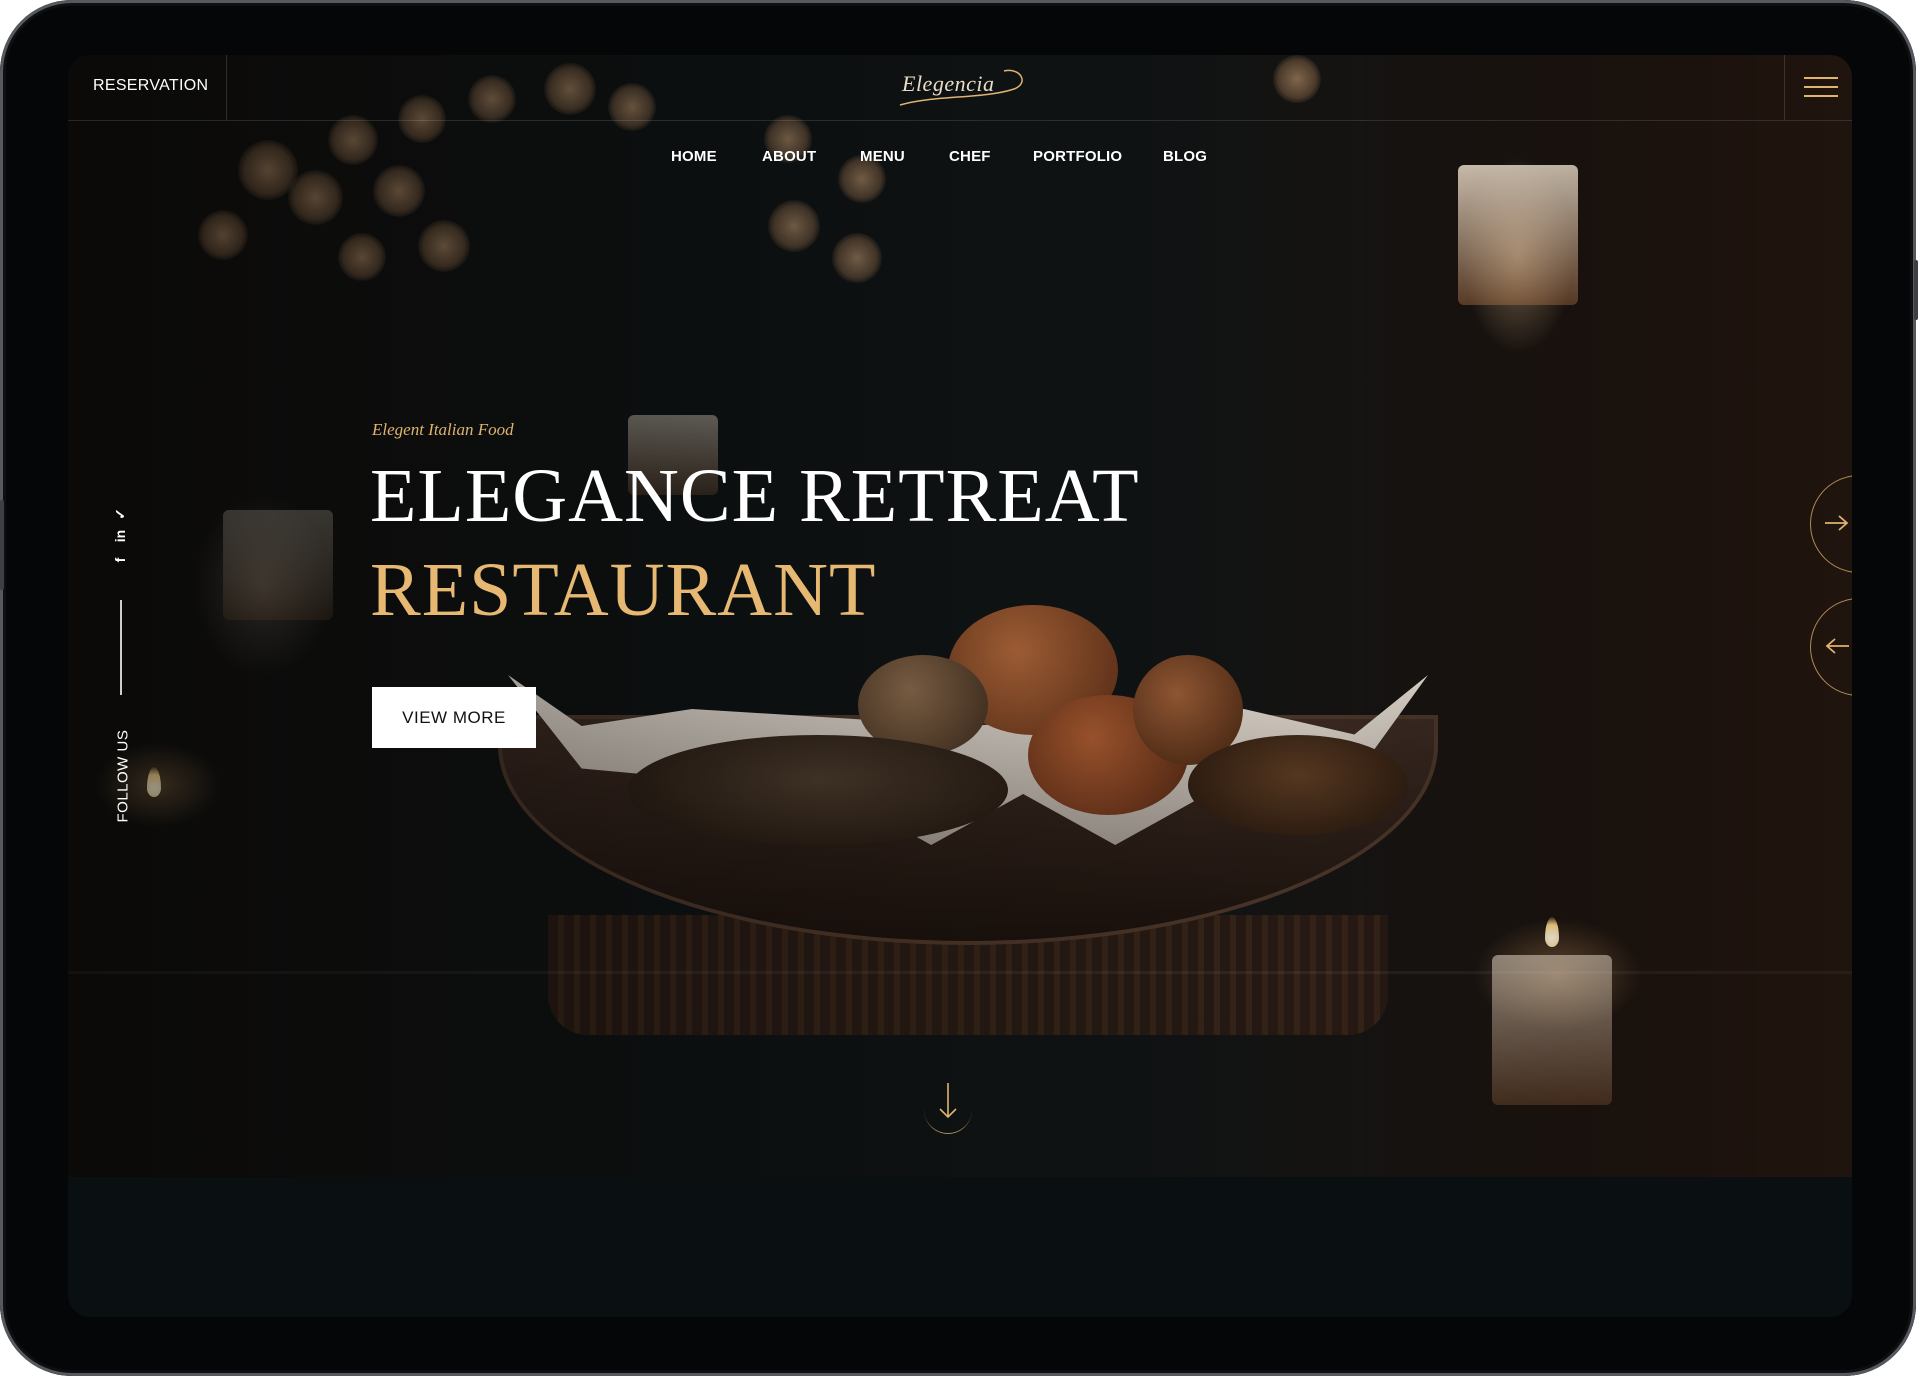 The width and height of the screenshot is (1920, 1380). Describe the element at coordinates (1837, 646) in the screenshot. I see `arrow-left-icon` at that location.